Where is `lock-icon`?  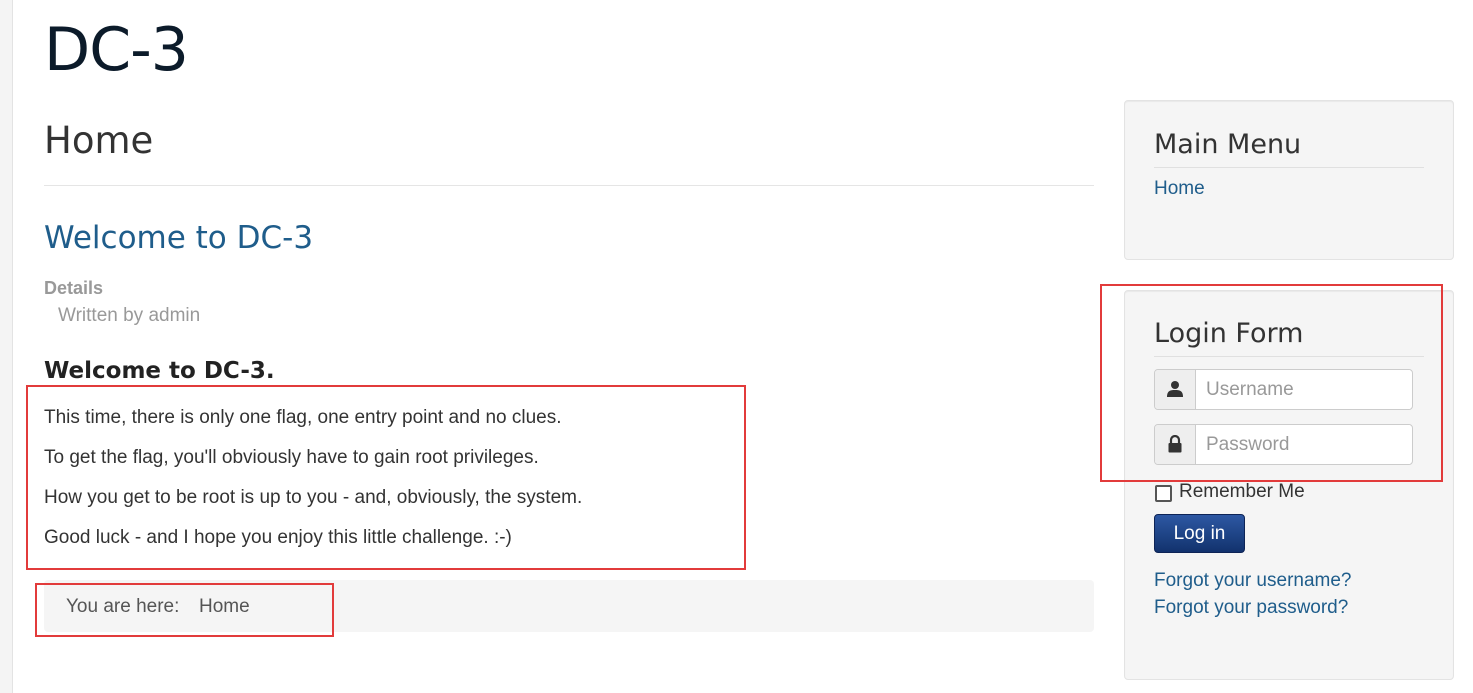
lock-icon is located at coordinates (1175, 444).